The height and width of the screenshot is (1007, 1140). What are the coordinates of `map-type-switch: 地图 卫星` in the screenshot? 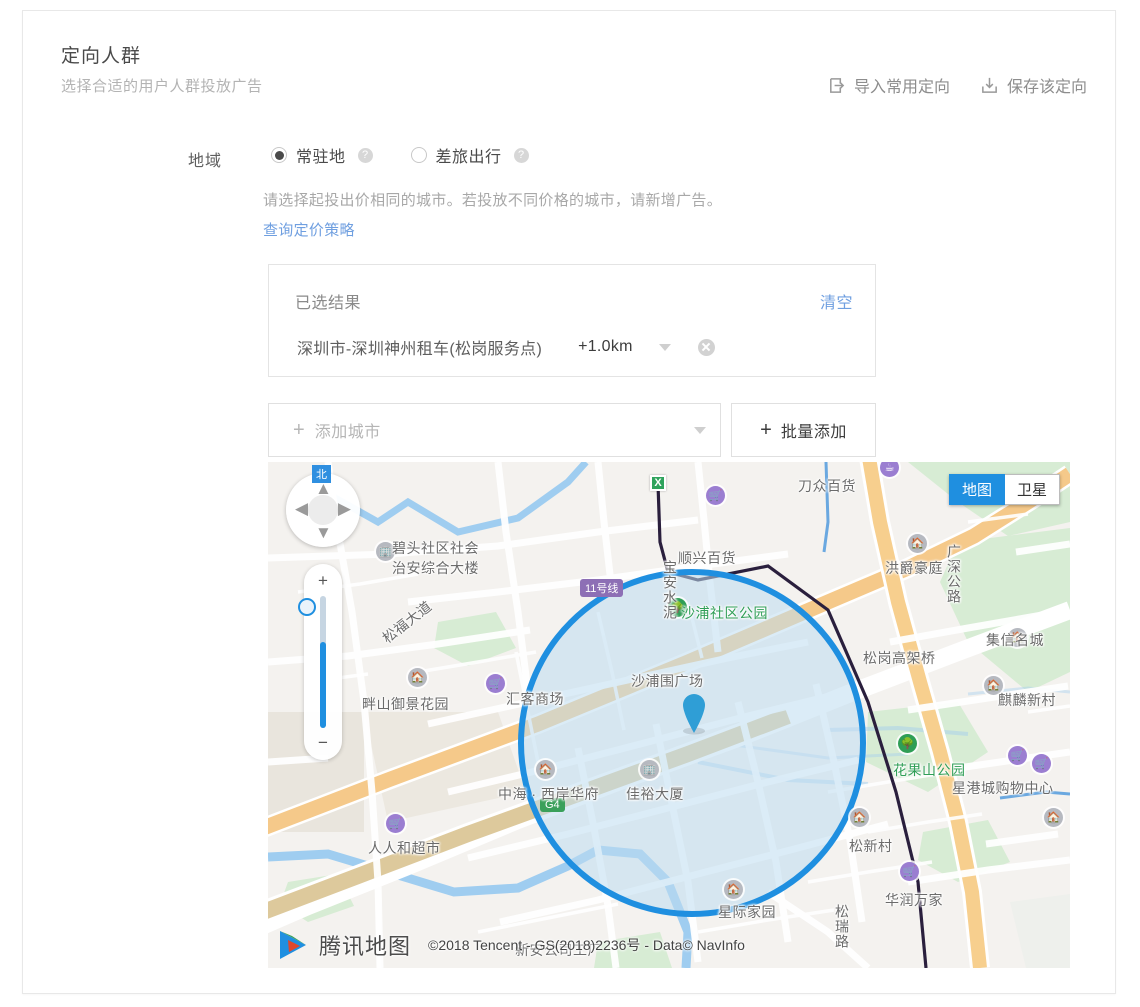 It's located at (1004, 489).